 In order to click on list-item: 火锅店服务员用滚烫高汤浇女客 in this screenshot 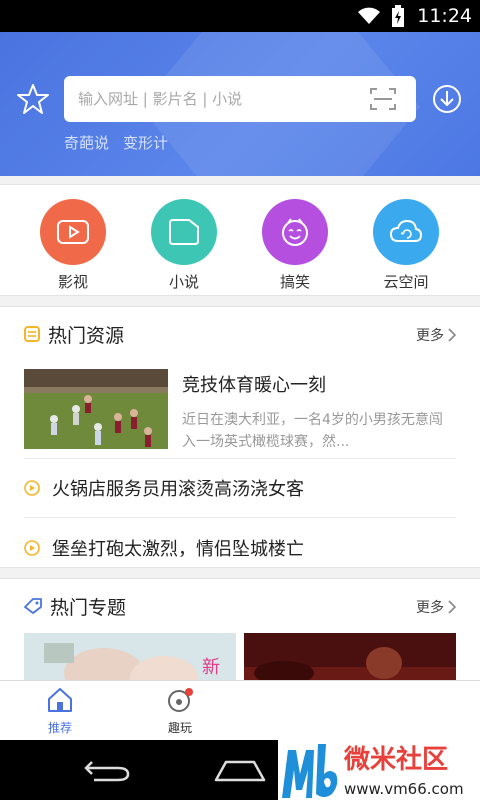, I will do `click(240, 488)`.